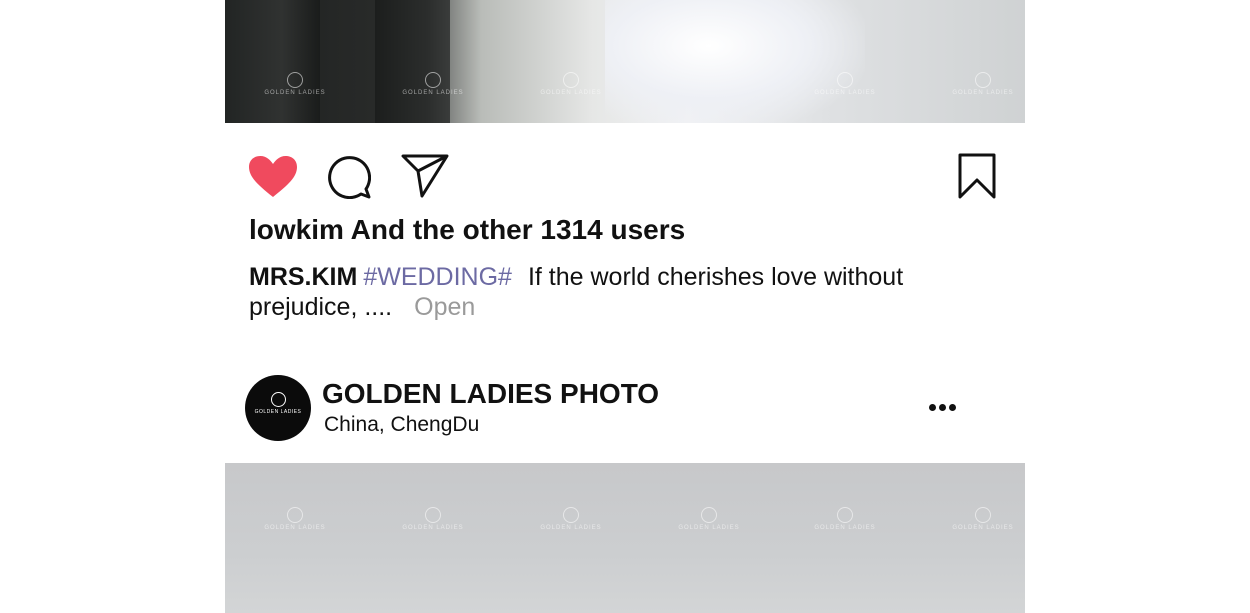  What do you see at coordinates (278, 399) in the screenshot?
I see `logo-icon` at bounding box center [278, 399].